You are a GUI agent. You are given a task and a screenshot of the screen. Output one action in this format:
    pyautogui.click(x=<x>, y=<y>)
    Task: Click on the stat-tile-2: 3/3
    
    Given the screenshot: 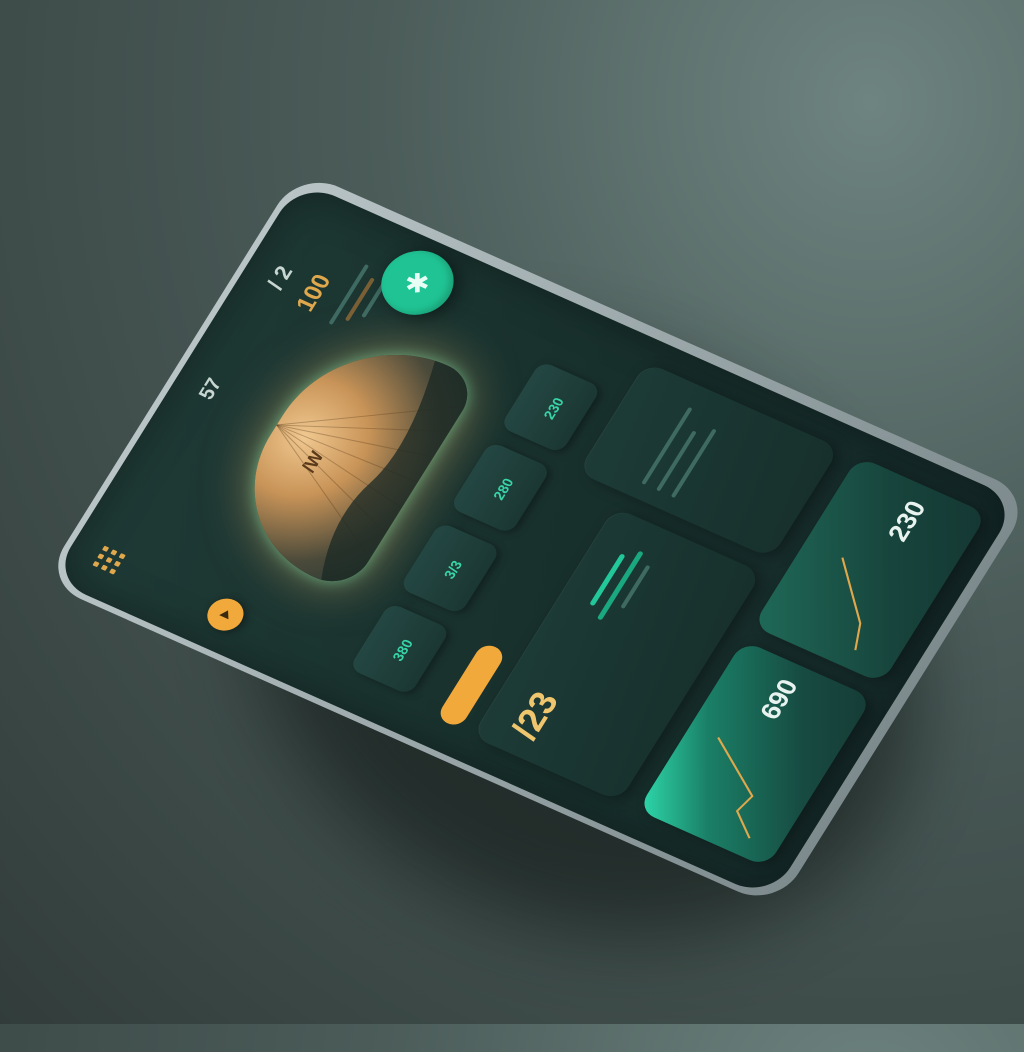 What is the action you would take?
    pyautogui.click(x=450, y=568)
    